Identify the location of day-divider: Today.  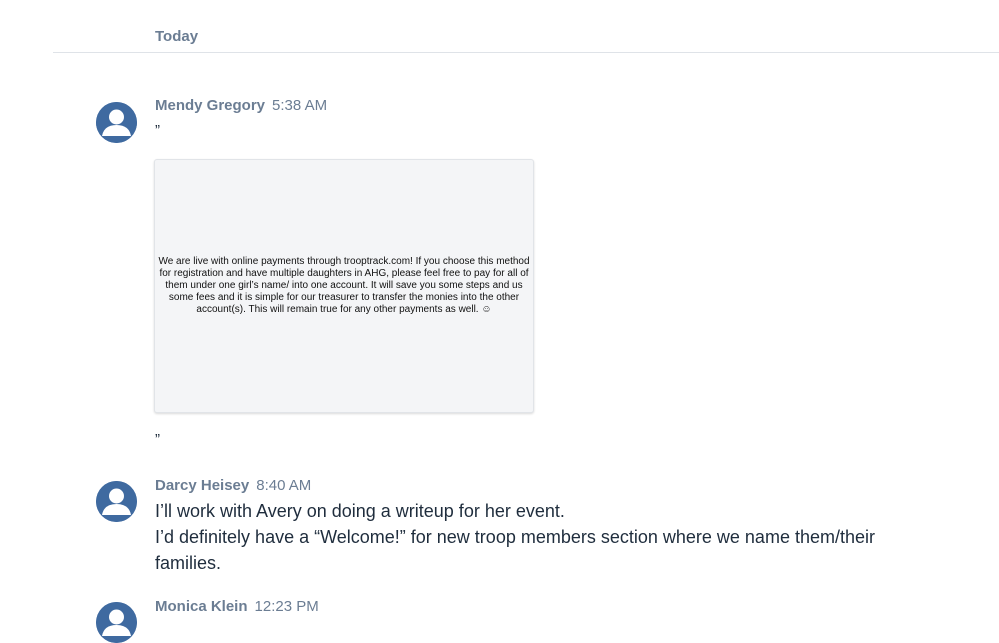
(526, 26).